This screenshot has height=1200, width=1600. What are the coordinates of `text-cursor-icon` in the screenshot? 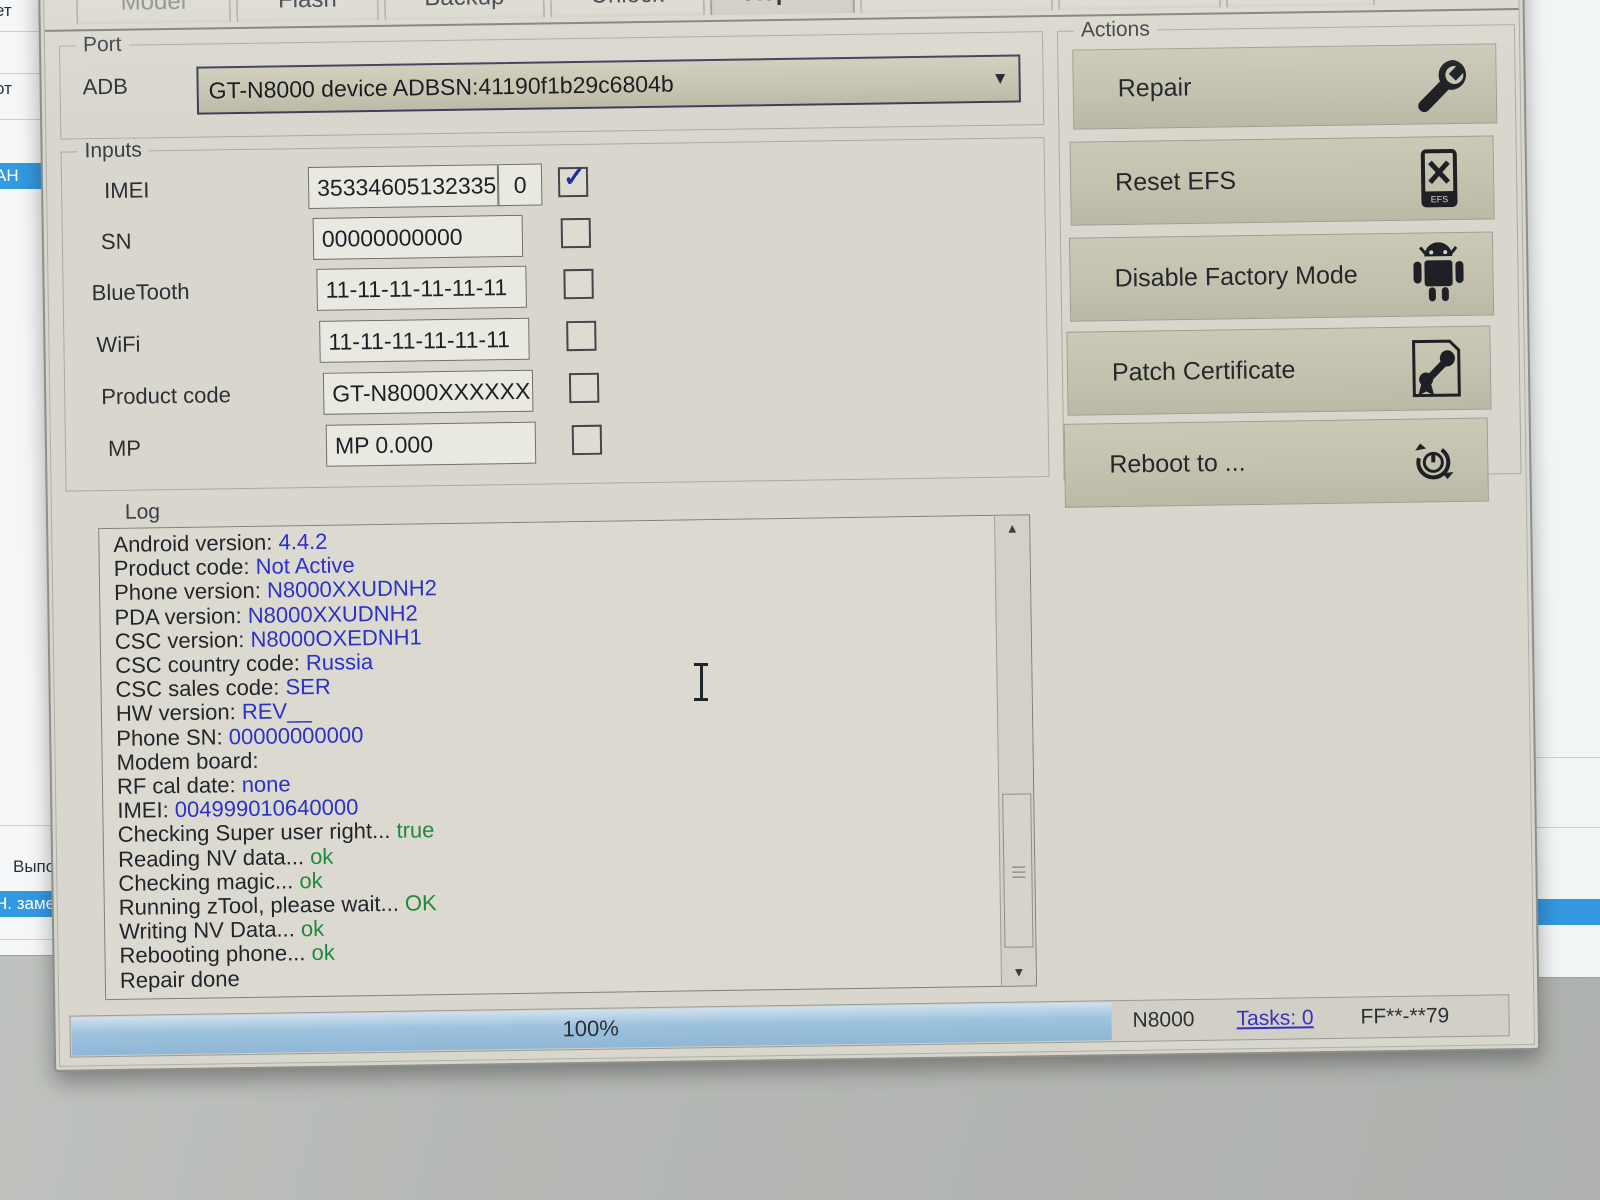 It's located at (701, 682).